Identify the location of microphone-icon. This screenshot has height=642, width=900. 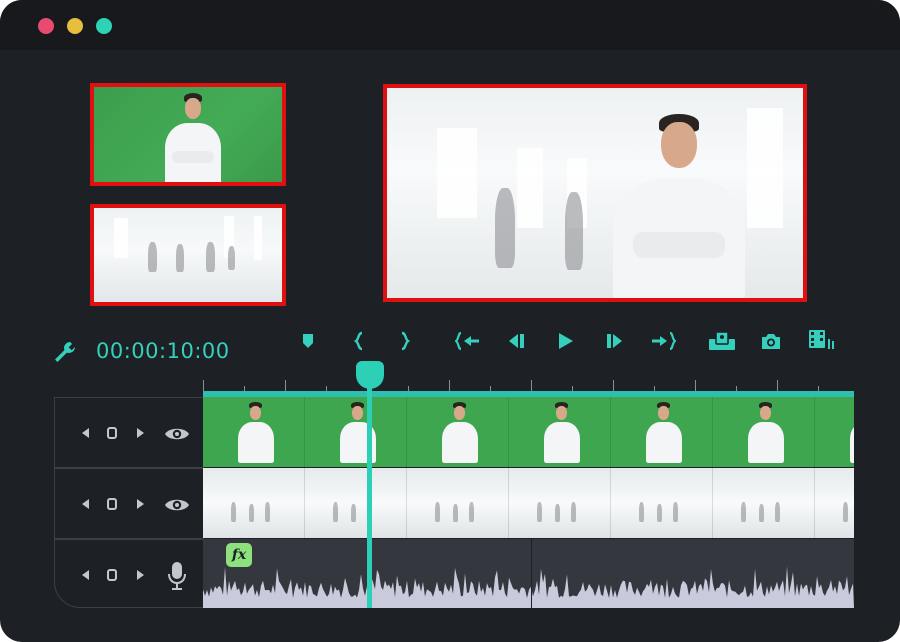
(177, 578).